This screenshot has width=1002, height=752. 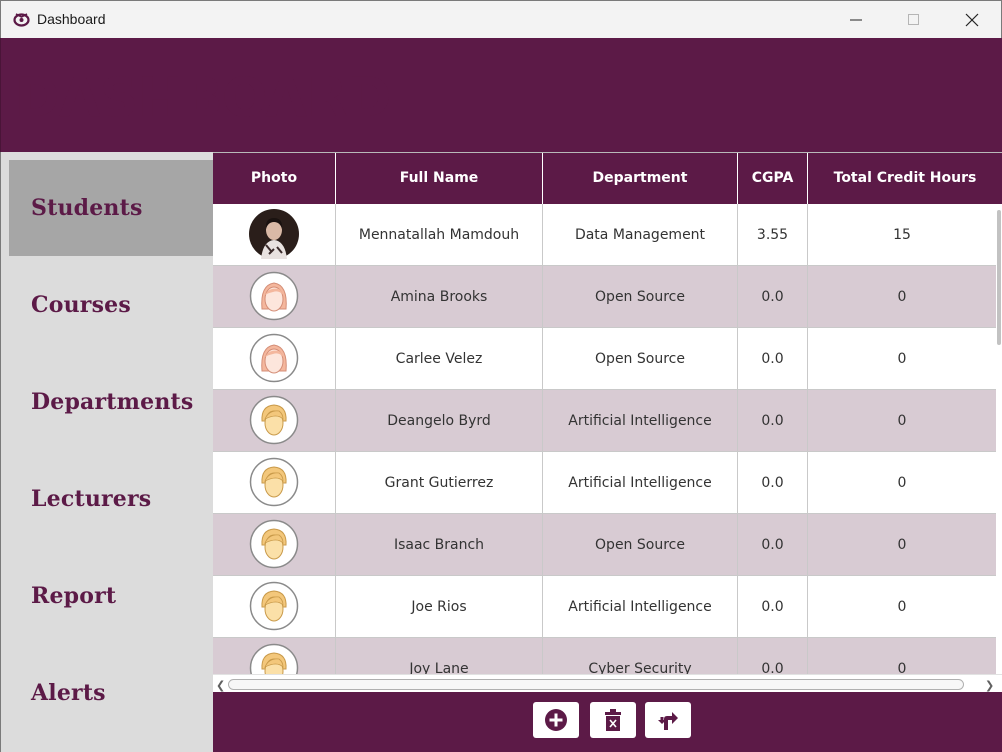 What do you see at coordinates (773, 235) in the screenshot?
I see `cell-cgpa: 3.55` at bounding box center [773, 235].